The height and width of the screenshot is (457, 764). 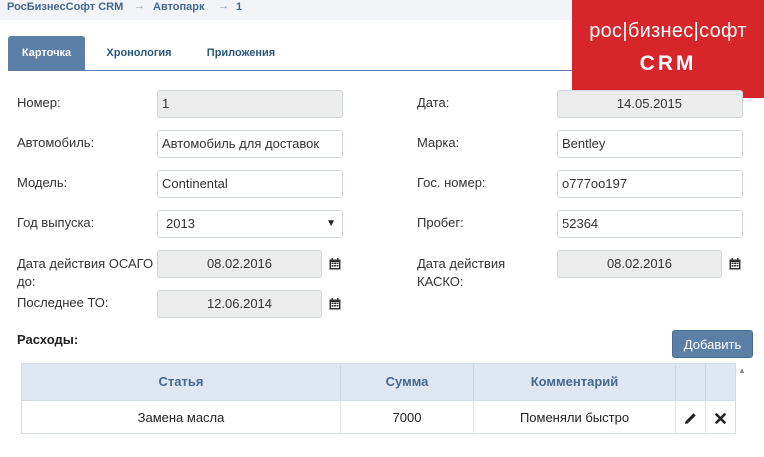 What do you see at coordinates (139, 53) in the screenshot?
I see `tab-history: Хронология` at bounding box center [139, 53].